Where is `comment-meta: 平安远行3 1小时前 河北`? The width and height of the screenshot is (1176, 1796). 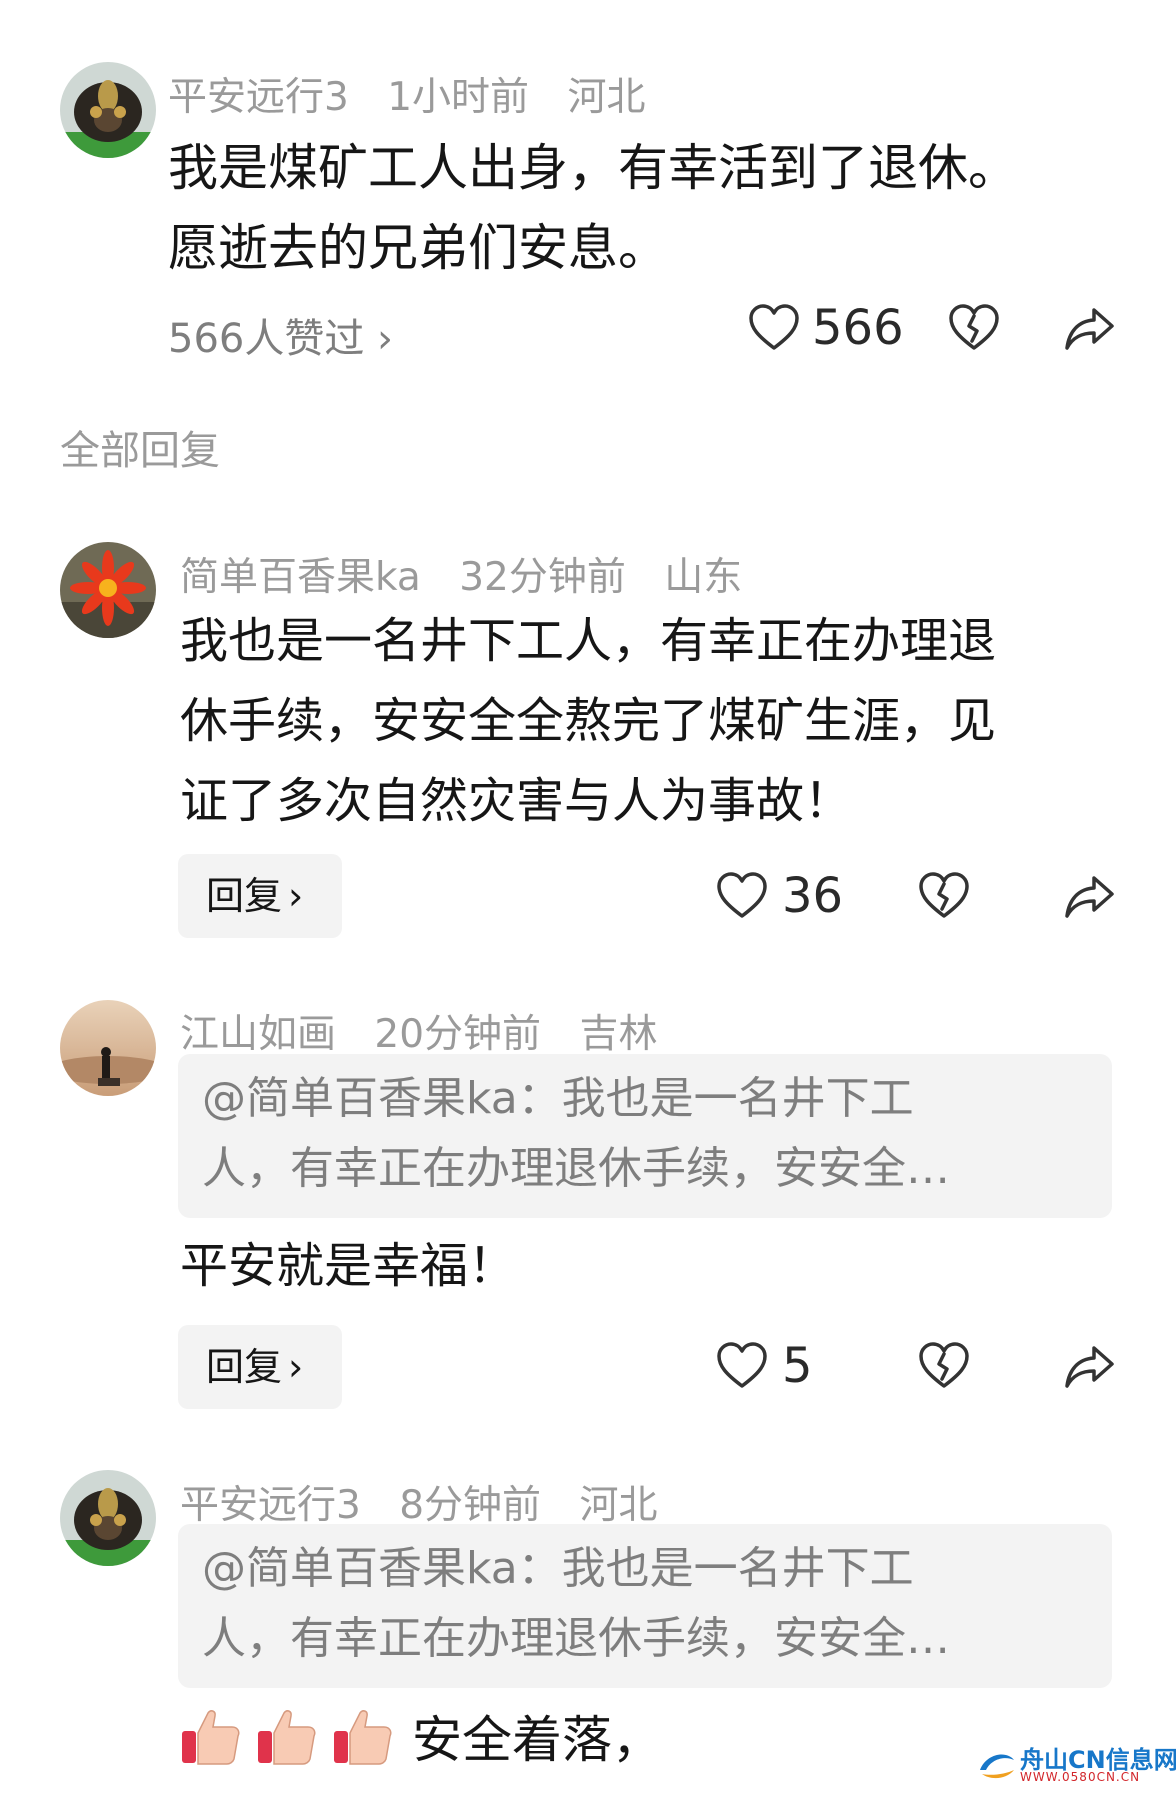 comment-meta: 平安远行3 1小时前 河北 is located at coordinates (406, 94).